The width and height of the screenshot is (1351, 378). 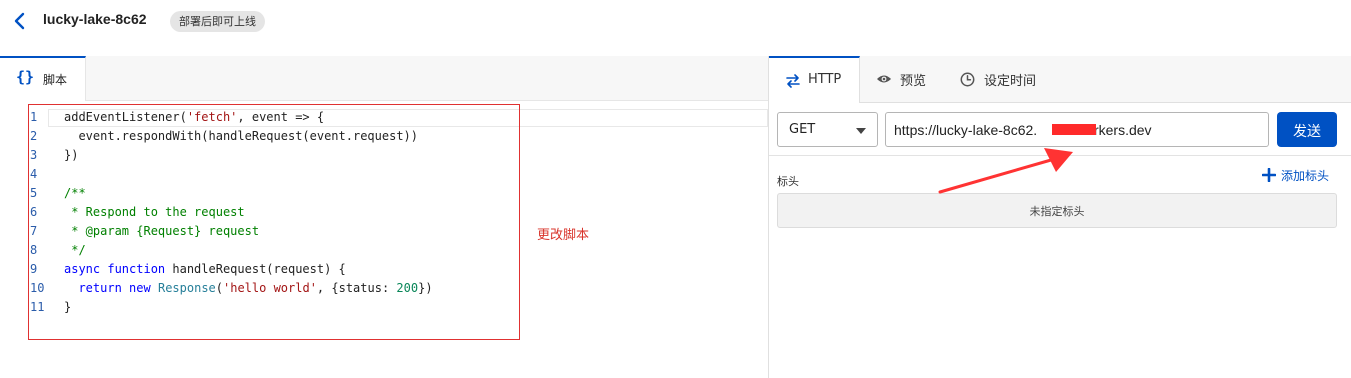 I want to click on tab-http-label: HTTP, so click(x=825, y=79).